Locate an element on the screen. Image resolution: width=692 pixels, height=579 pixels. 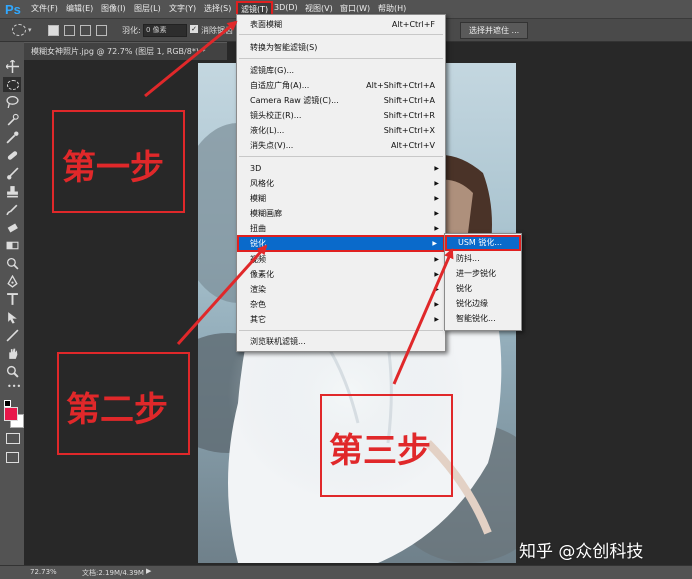
menu-edit: 编辑(E) is located at coordinates (79, 8).